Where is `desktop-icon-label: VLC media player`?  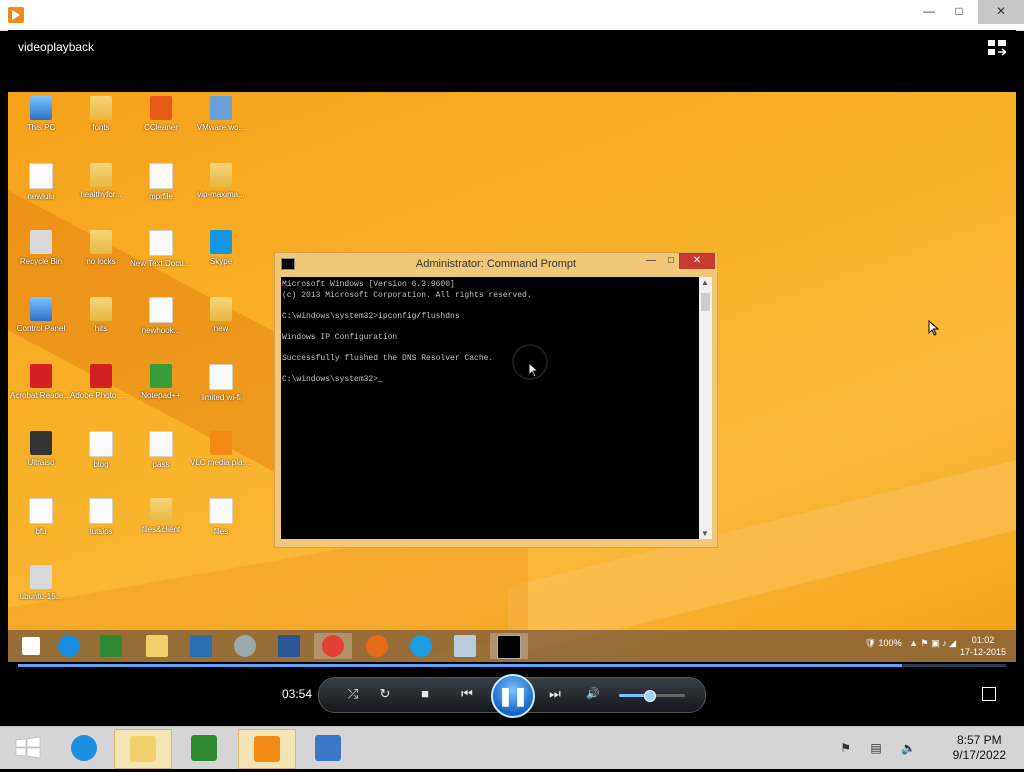 desktop-icon-label: VLC media player is located at coordinates (221, 462).